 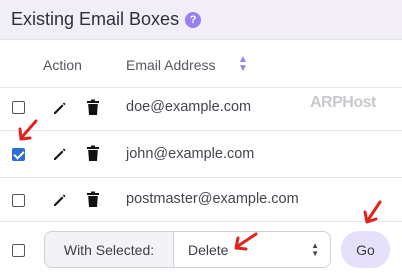 I want to click on email-address: doe@example.com, so click(x=189, y=107).